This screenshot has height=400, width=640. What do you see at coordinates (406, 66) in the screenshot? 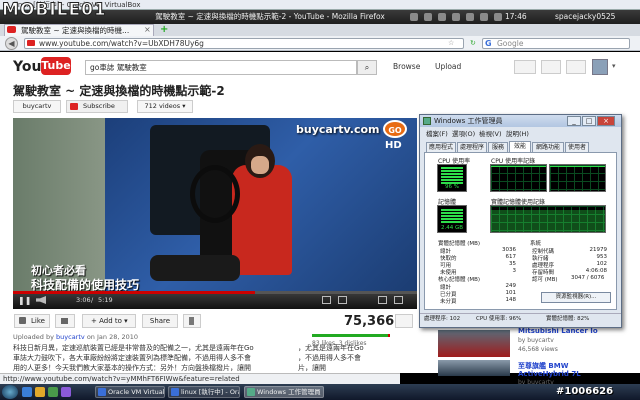
I see `browse-link: Browse` at bounding box center [406, 66].